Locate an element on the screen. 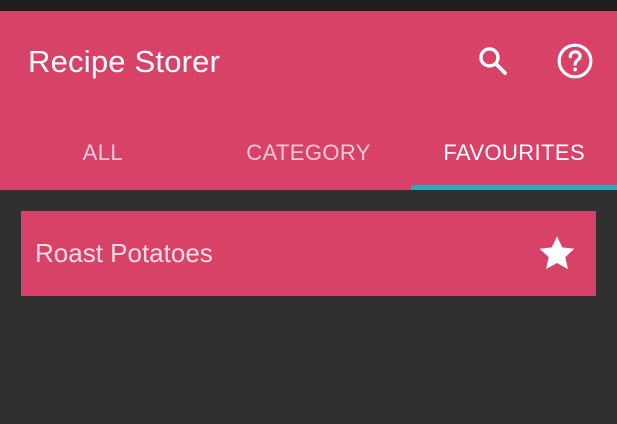 The image size is (617, 424). tab-label: CATEGORY is located at coordinates (308, 152).